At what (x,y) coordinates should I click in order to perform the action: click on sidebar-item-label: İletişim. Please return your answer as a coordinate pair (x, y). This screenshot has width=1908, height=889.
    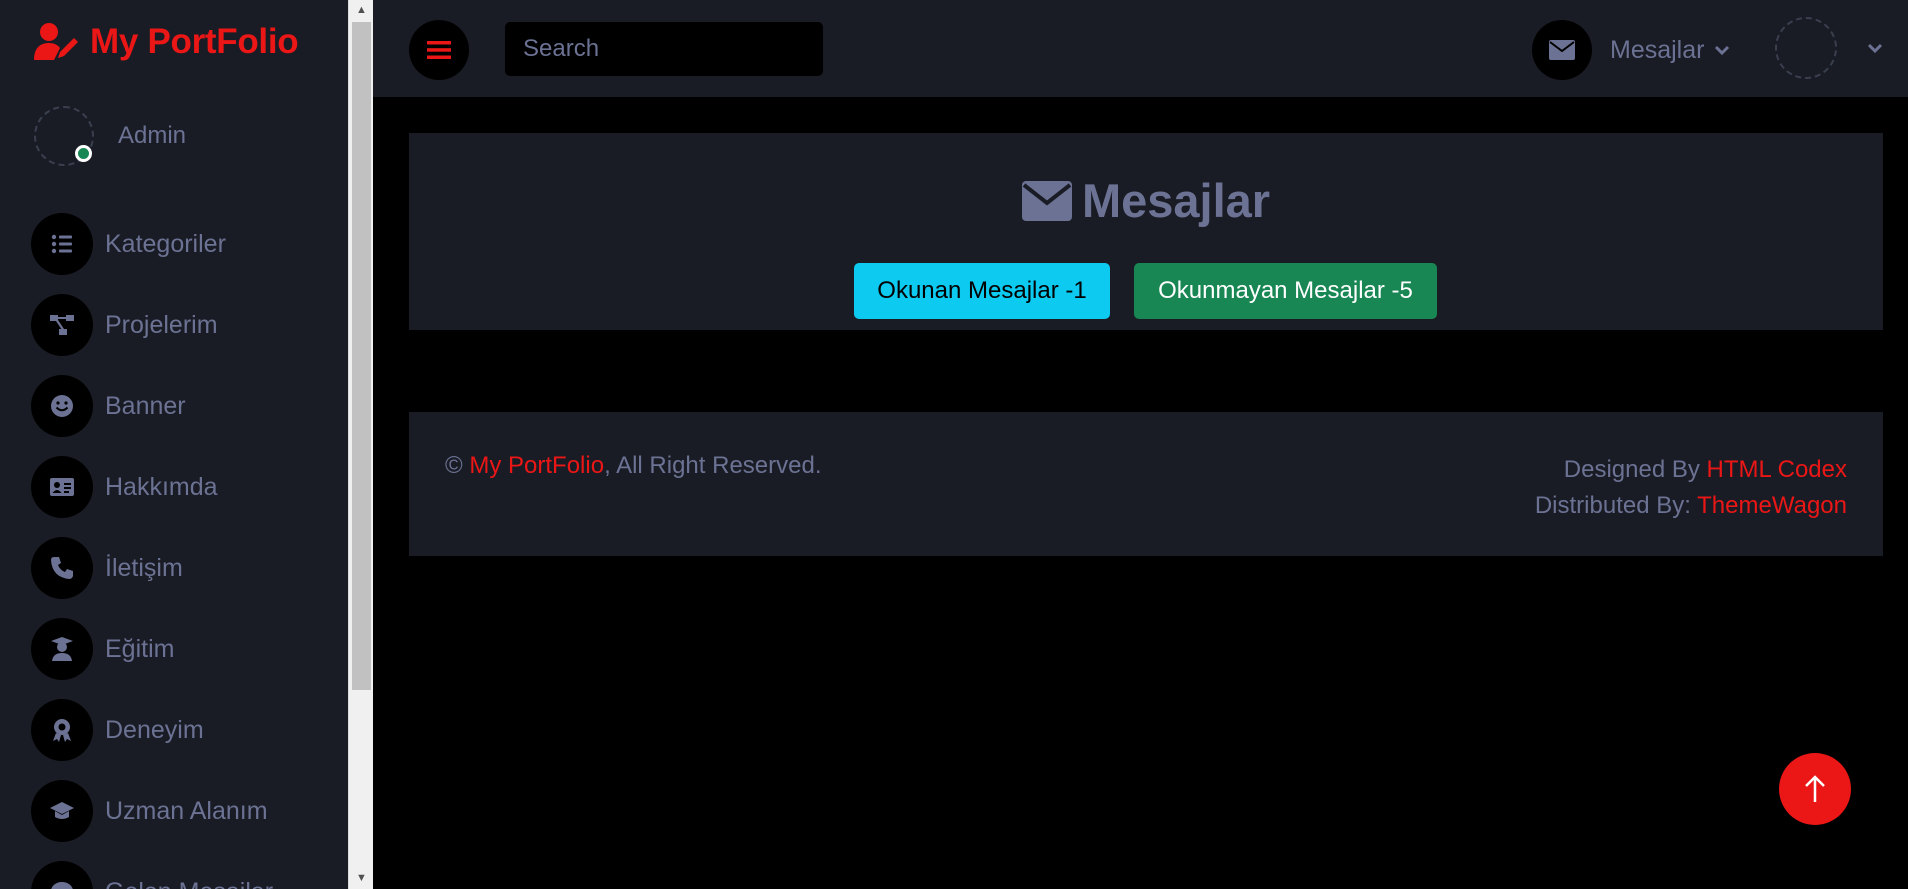
    Looking at the image, I should click on (144, 567).